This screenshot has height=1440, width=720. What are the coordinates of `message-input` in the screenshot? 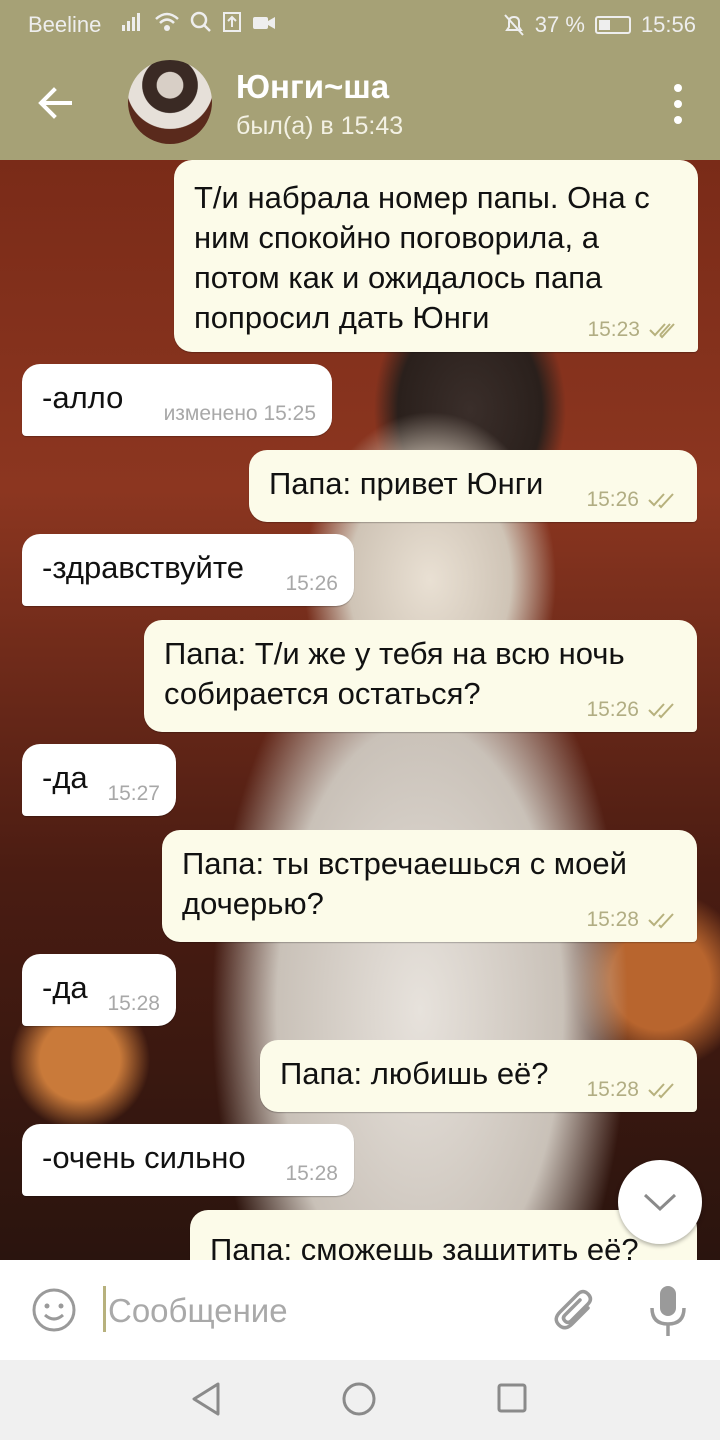 It's located at (318, 1311).